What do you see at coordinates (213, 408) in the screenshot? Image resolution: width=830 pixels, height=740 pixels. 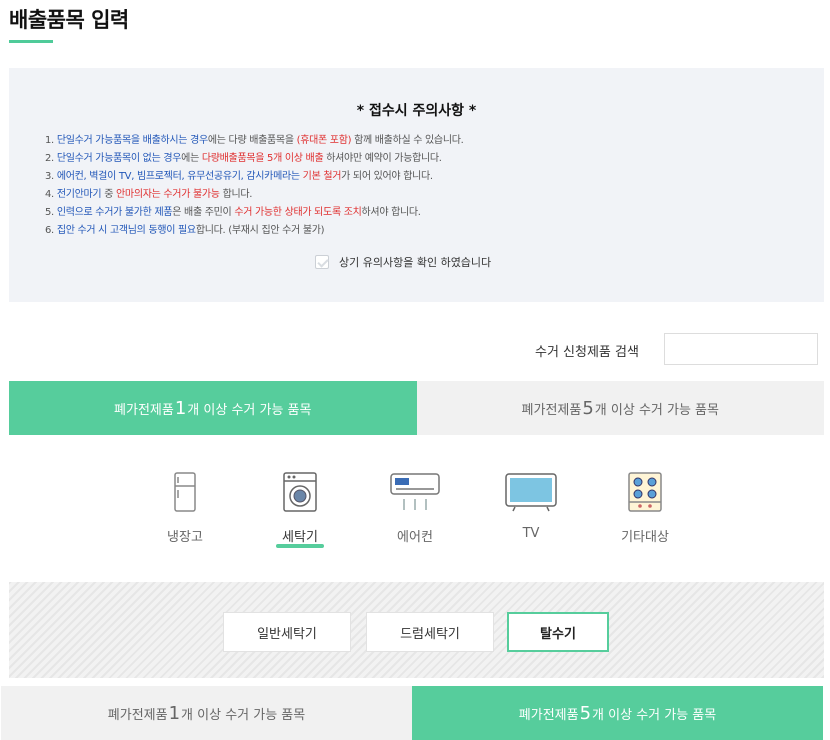 I see `tab-1-plus: 폐가전제품 1개 이상 수거 가능 품목` at bounding box center [213, 408].